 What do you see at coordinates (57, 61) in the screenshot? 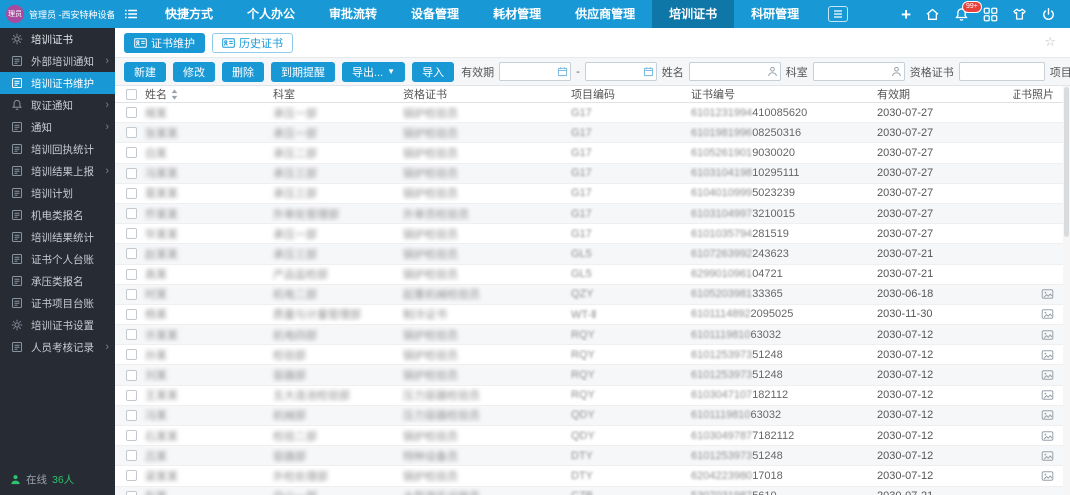
I see `sidebar-item: 外部培训通知 ›` at bounding box center [57, 61].